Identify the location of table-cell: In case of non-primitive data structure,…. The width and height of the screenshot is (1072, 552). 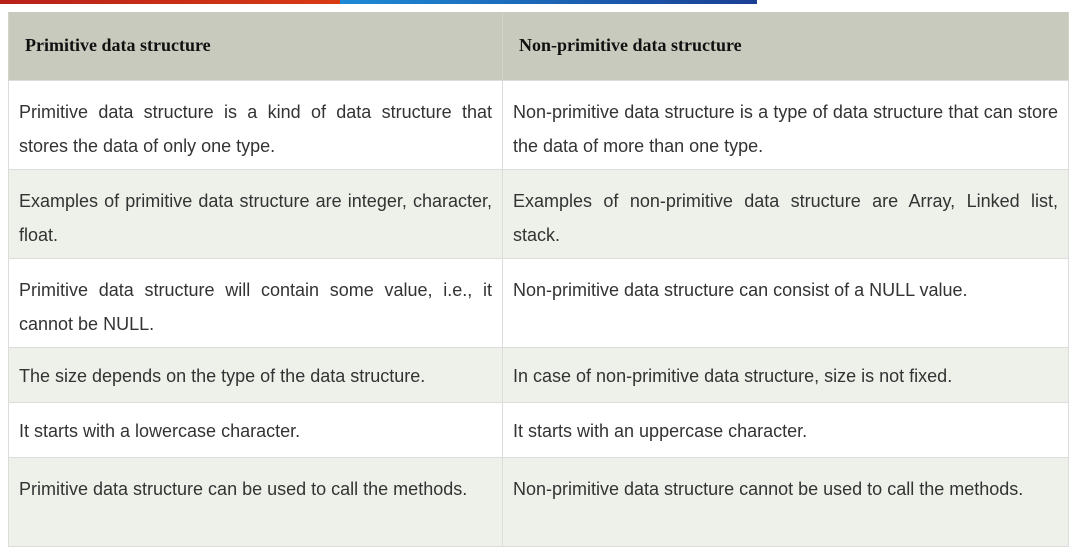
(785, 374).